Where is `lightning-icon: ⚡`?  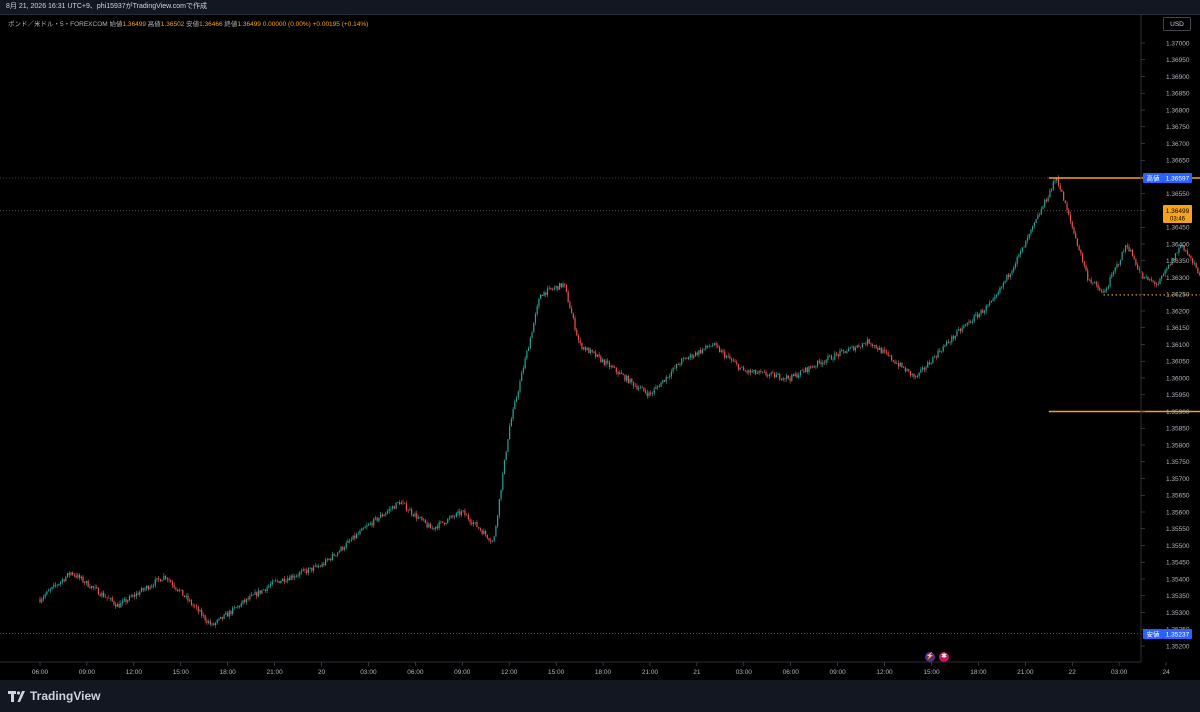
lightning-icon: ⚡ is located at coordinates (930, 657).